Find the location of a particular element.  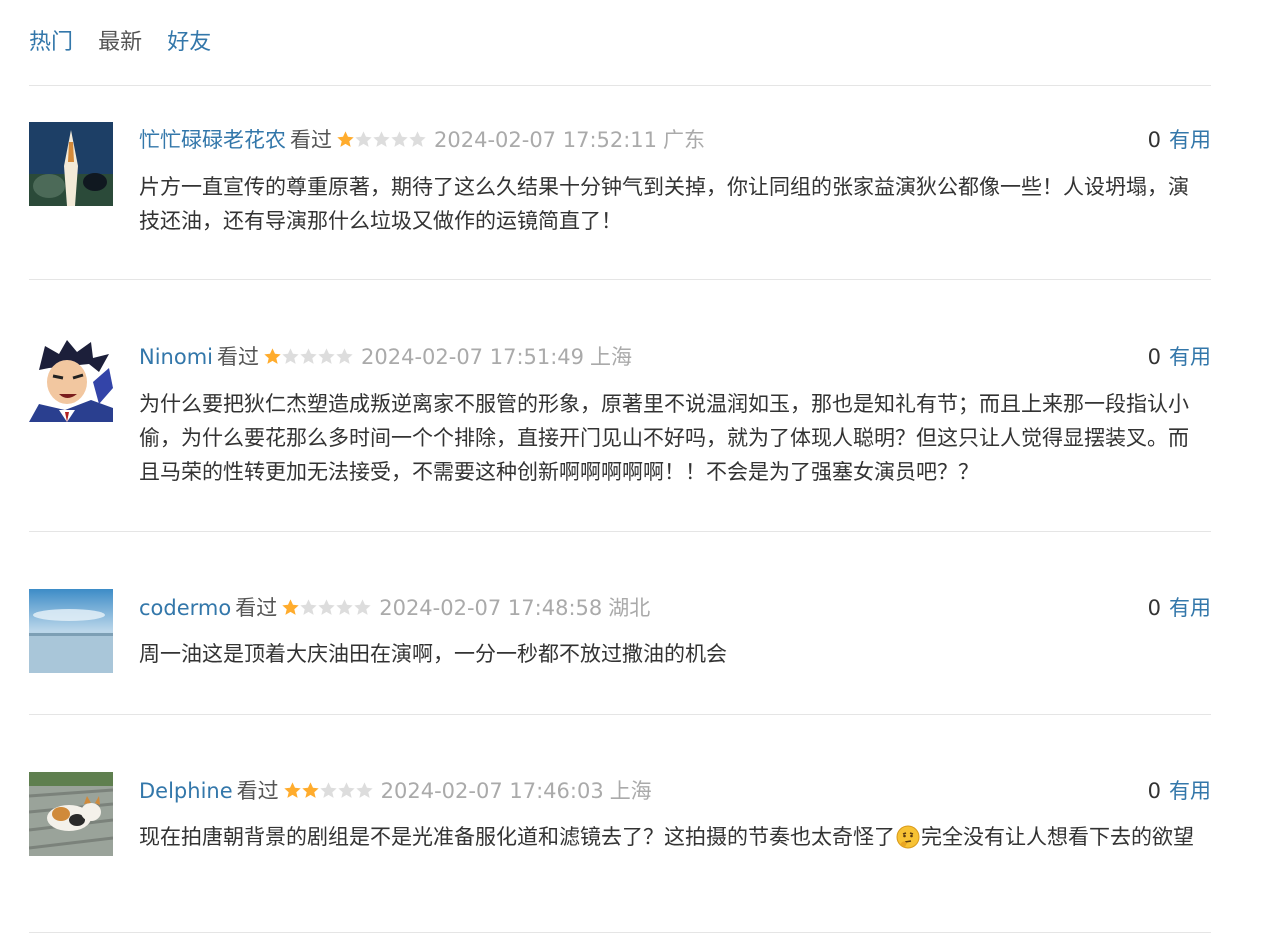

comment-time: 2024-02-07 17:48:58 is located at coordinates (491, 608).